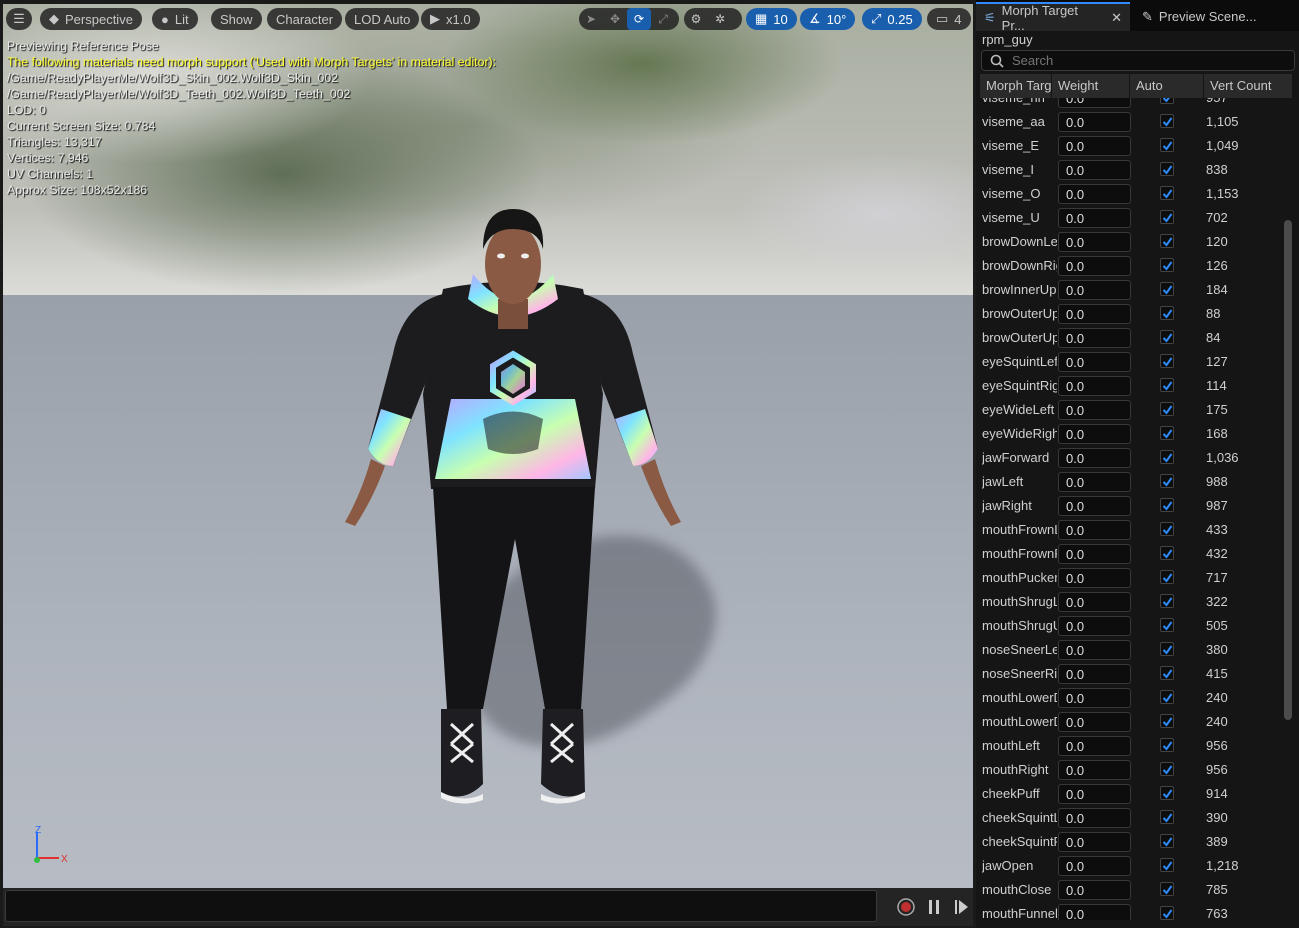  Describe the element at coordinates (450, 19) in the screenshot. I see `playback-speed-button: ▶ x1.0` at that location.